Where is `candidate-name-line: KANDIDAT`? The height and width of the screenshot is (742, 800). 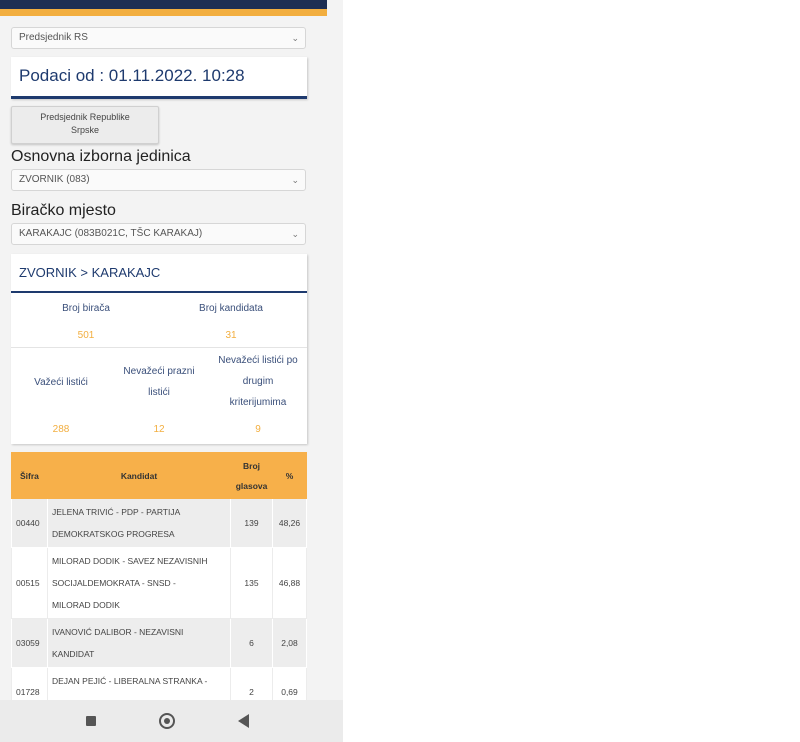 candidate-name-line: KANDIDAT is located at coordinates (73, 654).